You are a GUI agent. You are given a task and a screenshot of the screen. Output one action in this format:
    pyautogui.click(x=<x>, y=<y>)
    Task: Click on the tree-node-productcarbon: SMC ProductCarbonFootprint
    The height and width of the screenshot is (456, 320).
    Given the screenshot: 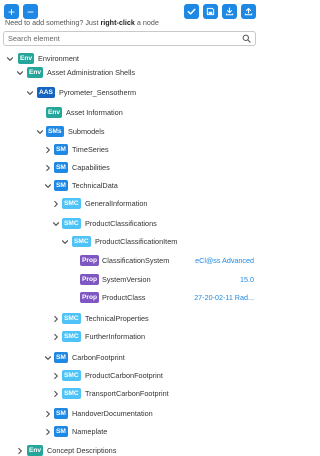 What is the action you would take?
    pyautogui.click(x=130, y=376)
    